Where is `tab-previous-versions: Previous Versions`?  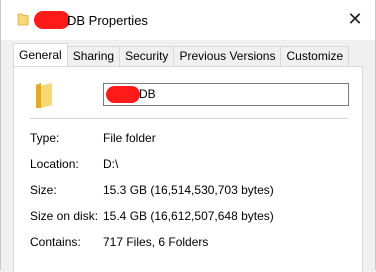 tab-previous-versions: Previous Versions is located at coordinates (227, 56).